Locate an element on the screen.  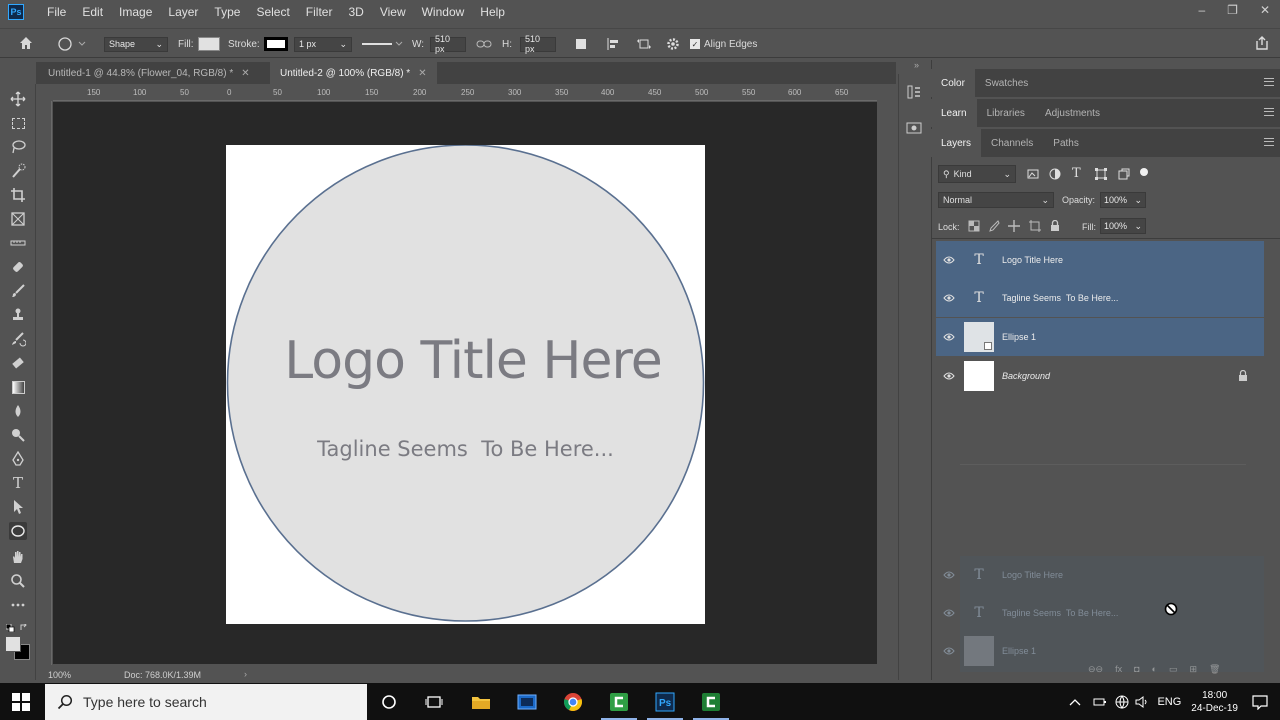
fill-opacity-field: 100% ⌄ is located at coordinates (1123, 226).